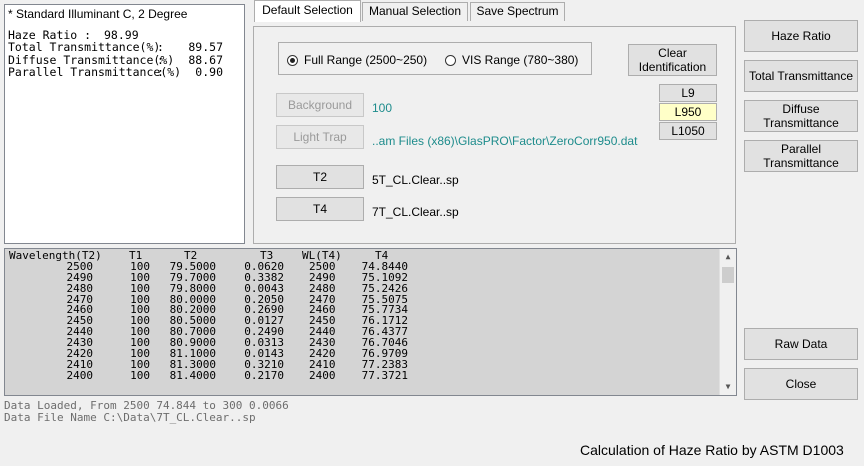 Image resolution: width=864 pixels, height=466 pixels. Describe the element at coordinates (192, 375) in the screenshot. I see `table-cell: 81.4000` at that location.